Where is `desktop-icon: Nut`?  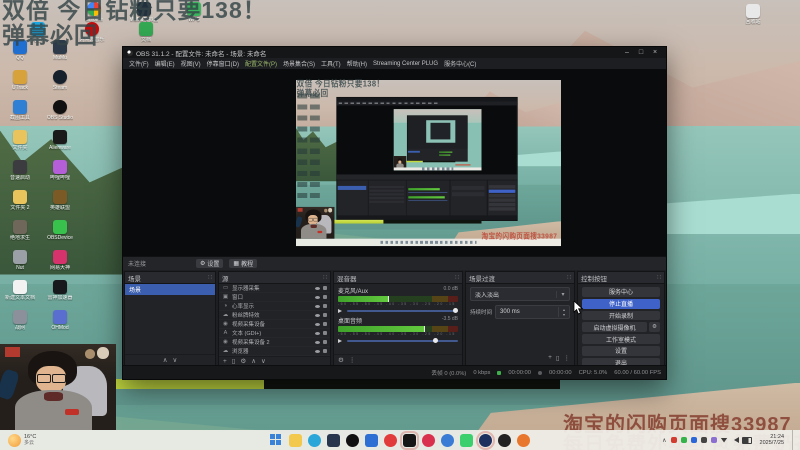
desktop-icon: Nut is located at coordinates (20, 263).